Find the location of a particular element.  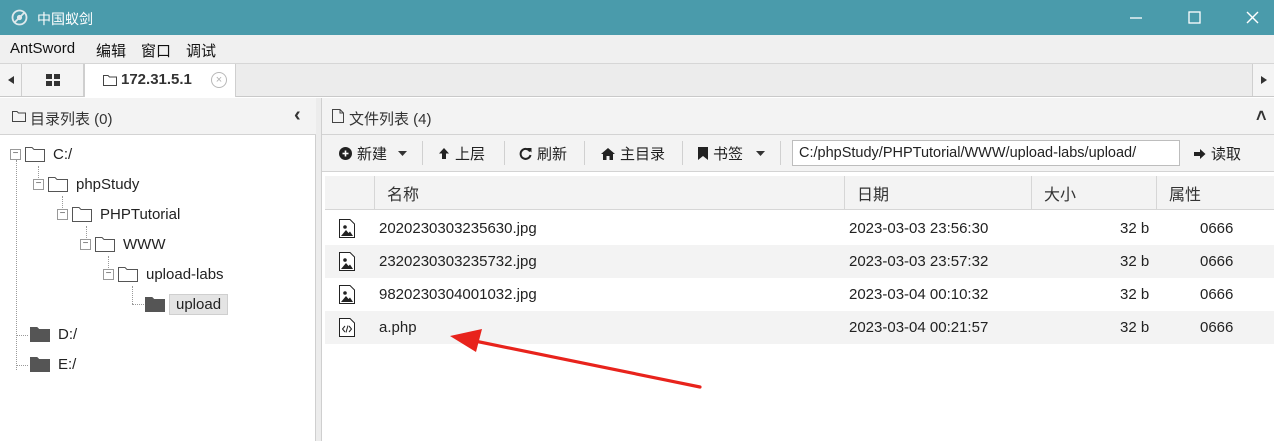

file-outline-icon is located at coordinates (338, 116).